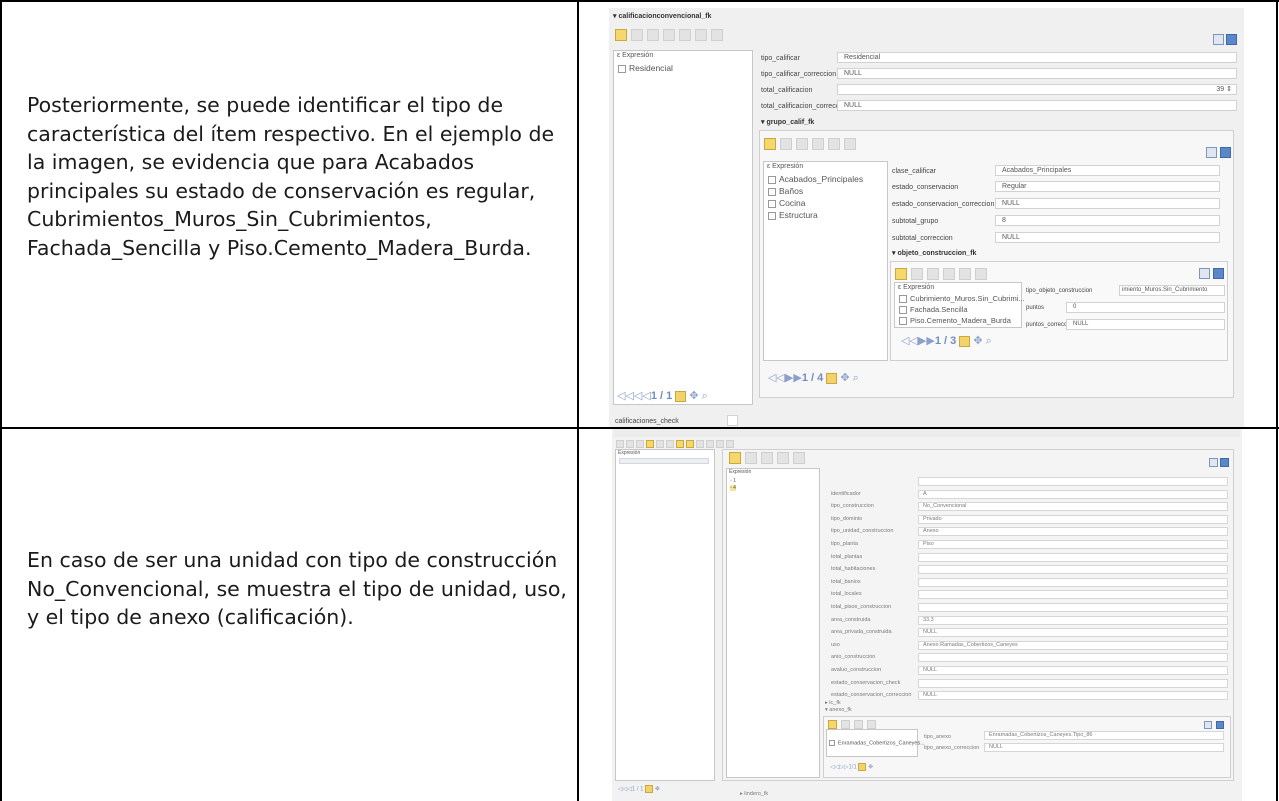 The image size is (1279, 801). I want to click on group-delete-button, so click(834, 143).